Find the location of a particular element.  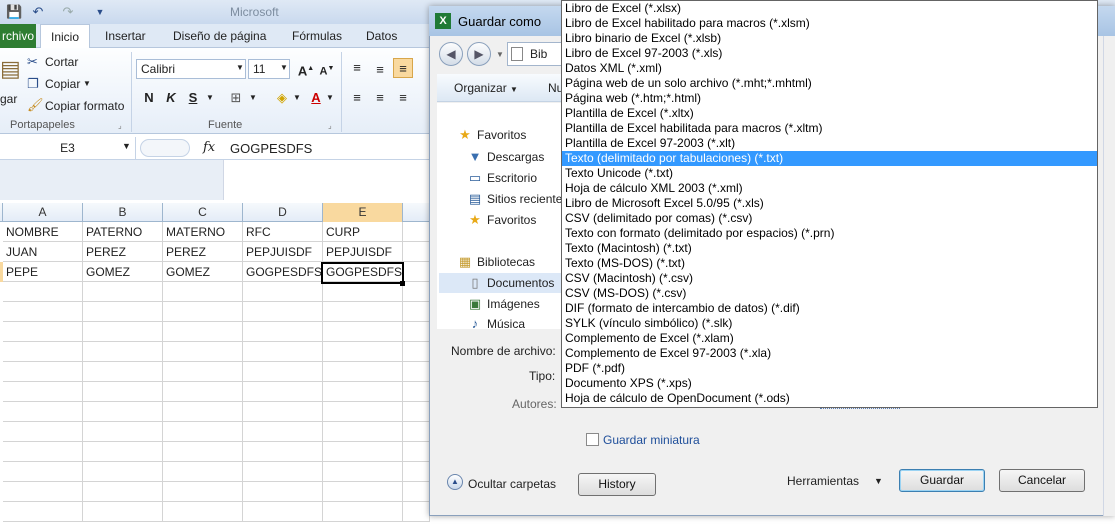

redo-icon: ↷ is located at coordinates (68, 12).